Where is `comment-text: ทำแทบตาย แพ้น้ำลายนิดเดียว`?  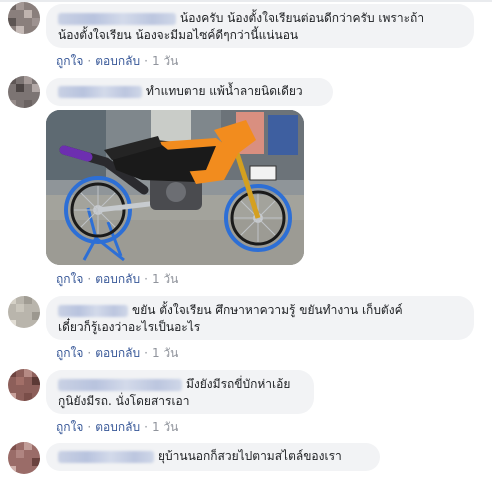
comment-text: ทำแทบตาย แพ้น้ำลายนิดเดียว is located at coordinates (224, 91).